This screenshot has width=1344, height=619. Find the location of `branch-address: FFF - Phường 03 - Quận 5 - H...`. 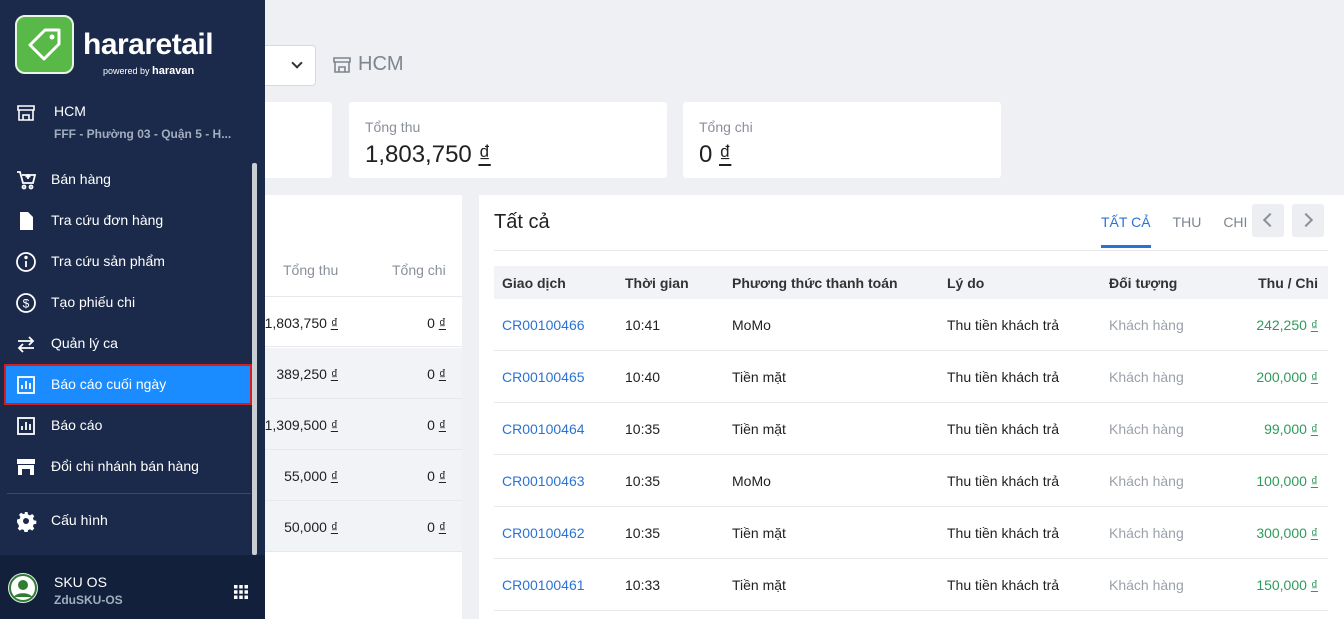

branch-address: FFF - Phường 03 - Quận 5 - H... is located at coordinates (143, 134).